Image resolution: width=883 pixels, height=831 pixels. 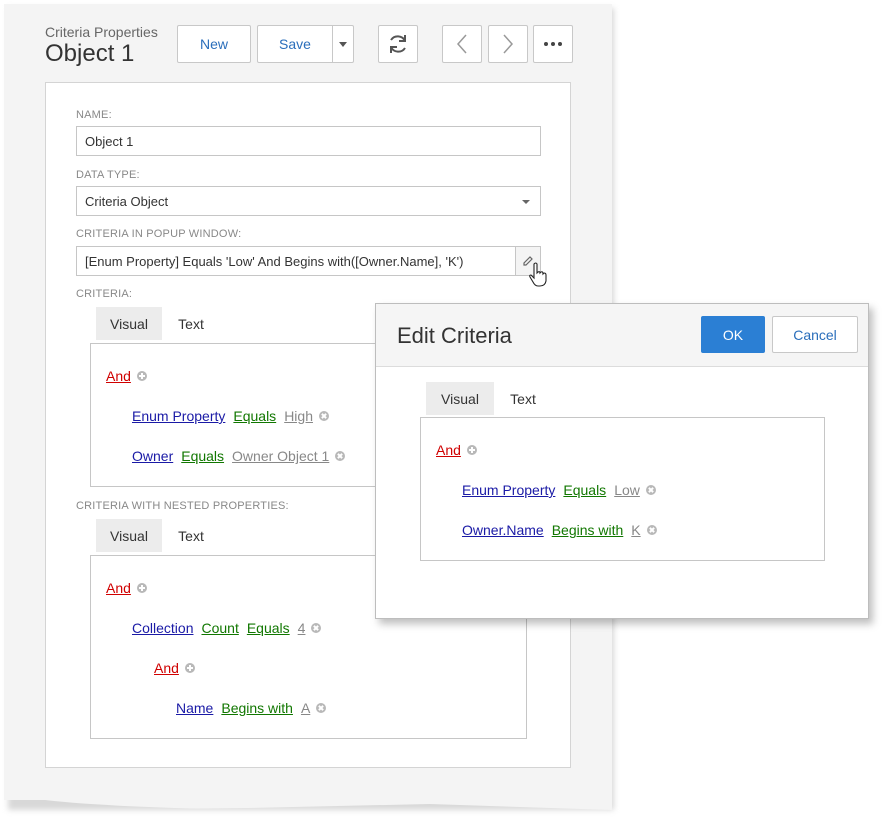 What do you see at coordinates (129, 535) in the screenshot?
I see `nested-tab-visual: Visual` at bounding box center [129, 535].